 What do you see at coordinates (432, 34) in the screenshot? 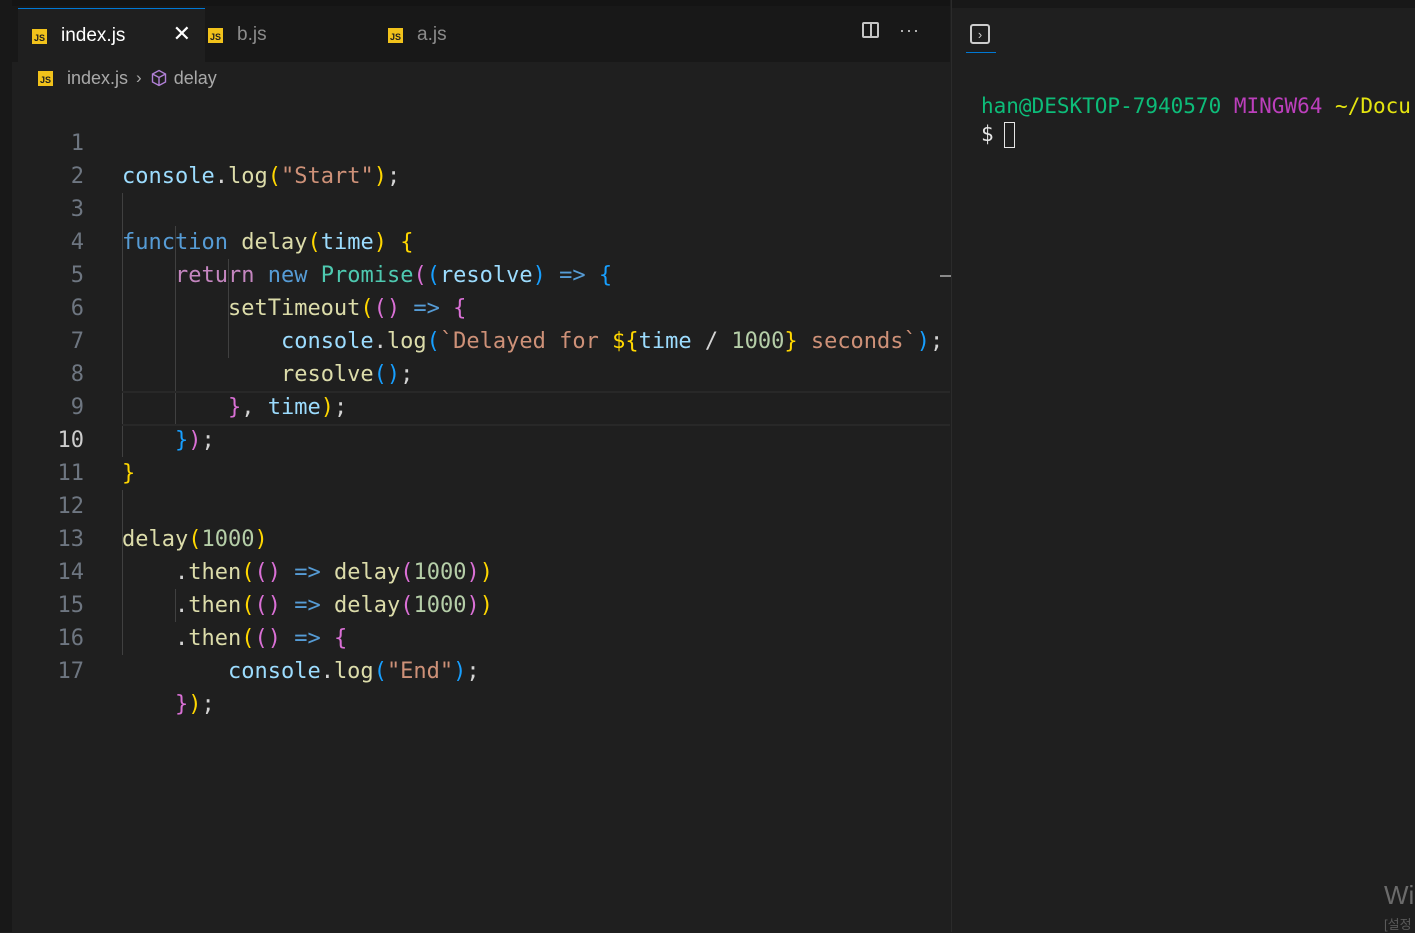
I see `tab-label: a.js` at bounding box center [432, 34].